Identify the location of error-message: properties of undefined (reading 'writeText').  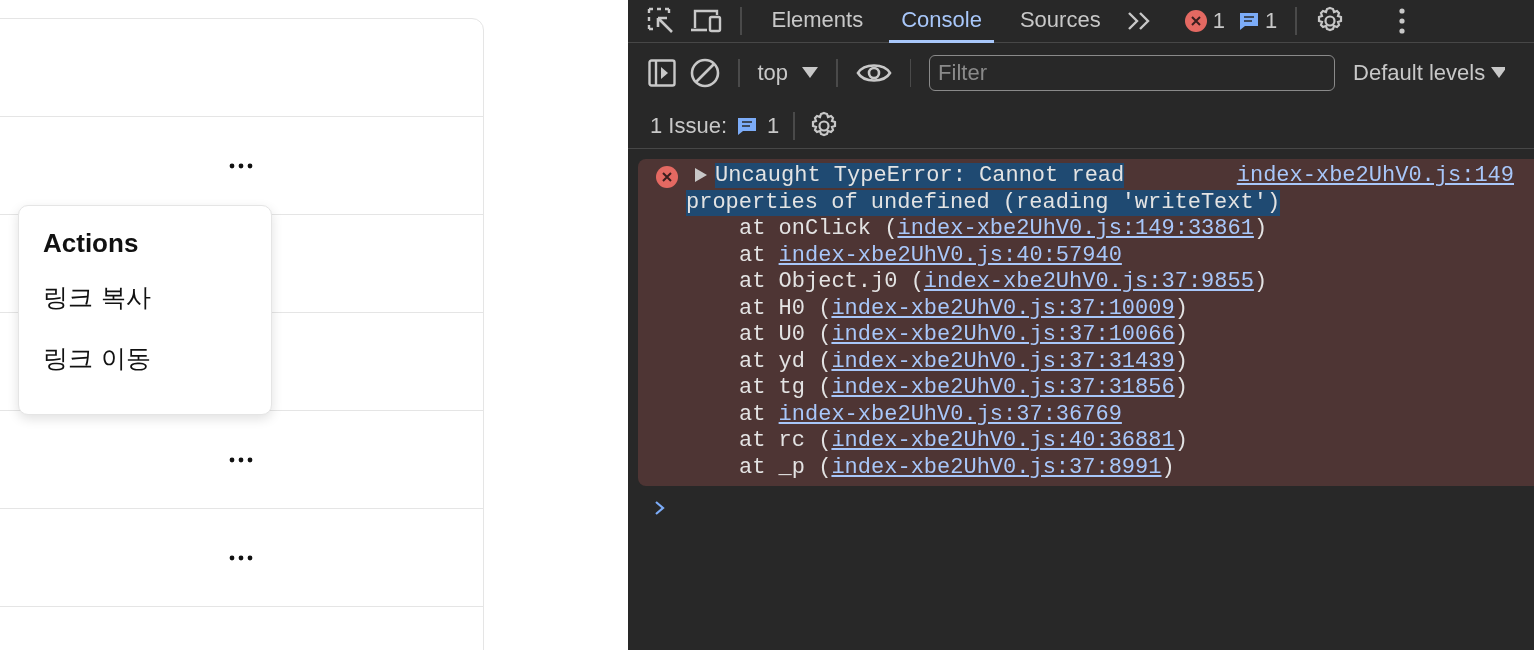
(983, 202).